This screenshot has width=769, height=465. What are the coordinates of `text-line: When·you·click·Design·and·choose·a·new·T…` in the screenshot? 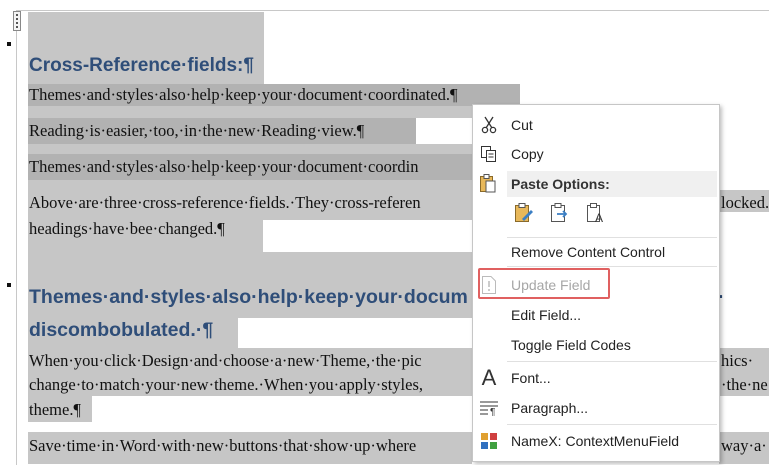 It's located at (225, 360).